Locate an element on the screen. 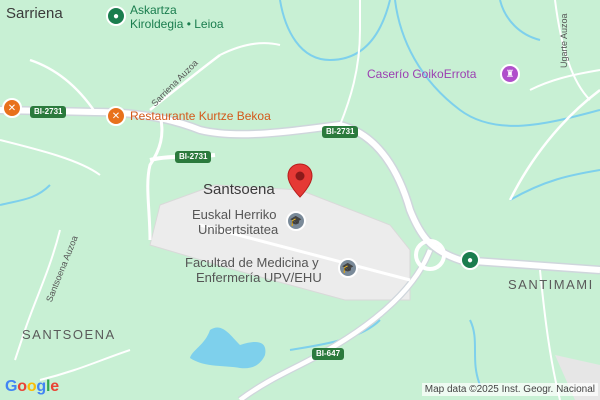  poi-ehu-line1: Euskal Herriko is located at coordinates (234, 214).